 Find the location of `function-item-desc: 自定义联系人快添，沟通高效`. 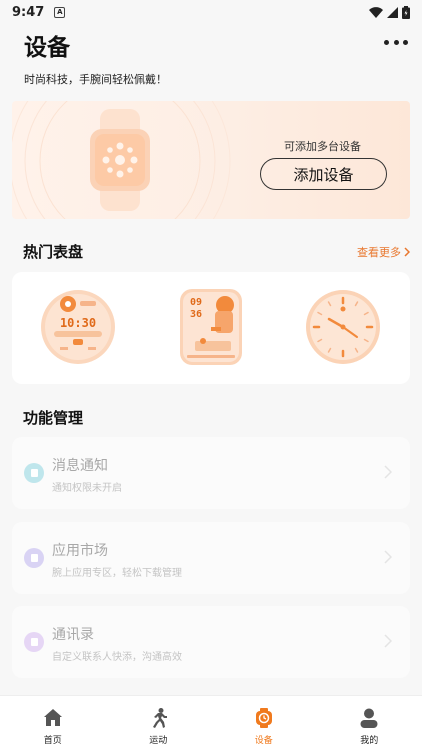

function-item-desc: 自定义联系人快添，沟通高效 is located at coordinates (117, 657).